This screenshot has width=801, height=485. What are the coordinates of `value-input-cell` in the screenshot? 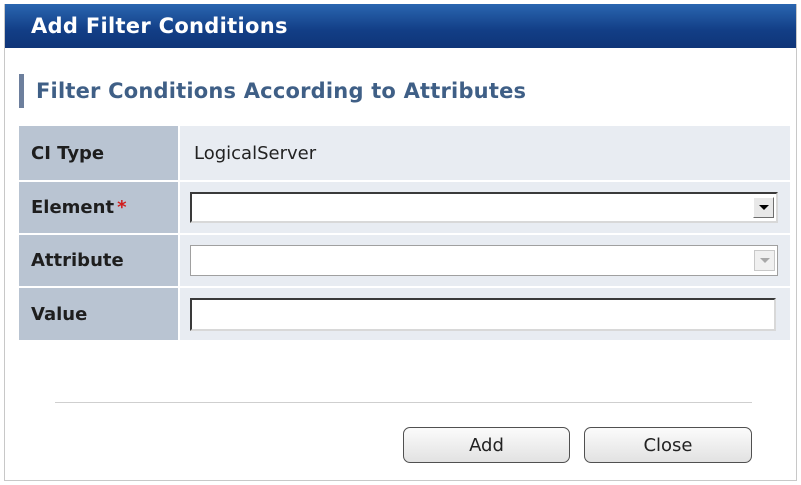 It's located at (485, 315).